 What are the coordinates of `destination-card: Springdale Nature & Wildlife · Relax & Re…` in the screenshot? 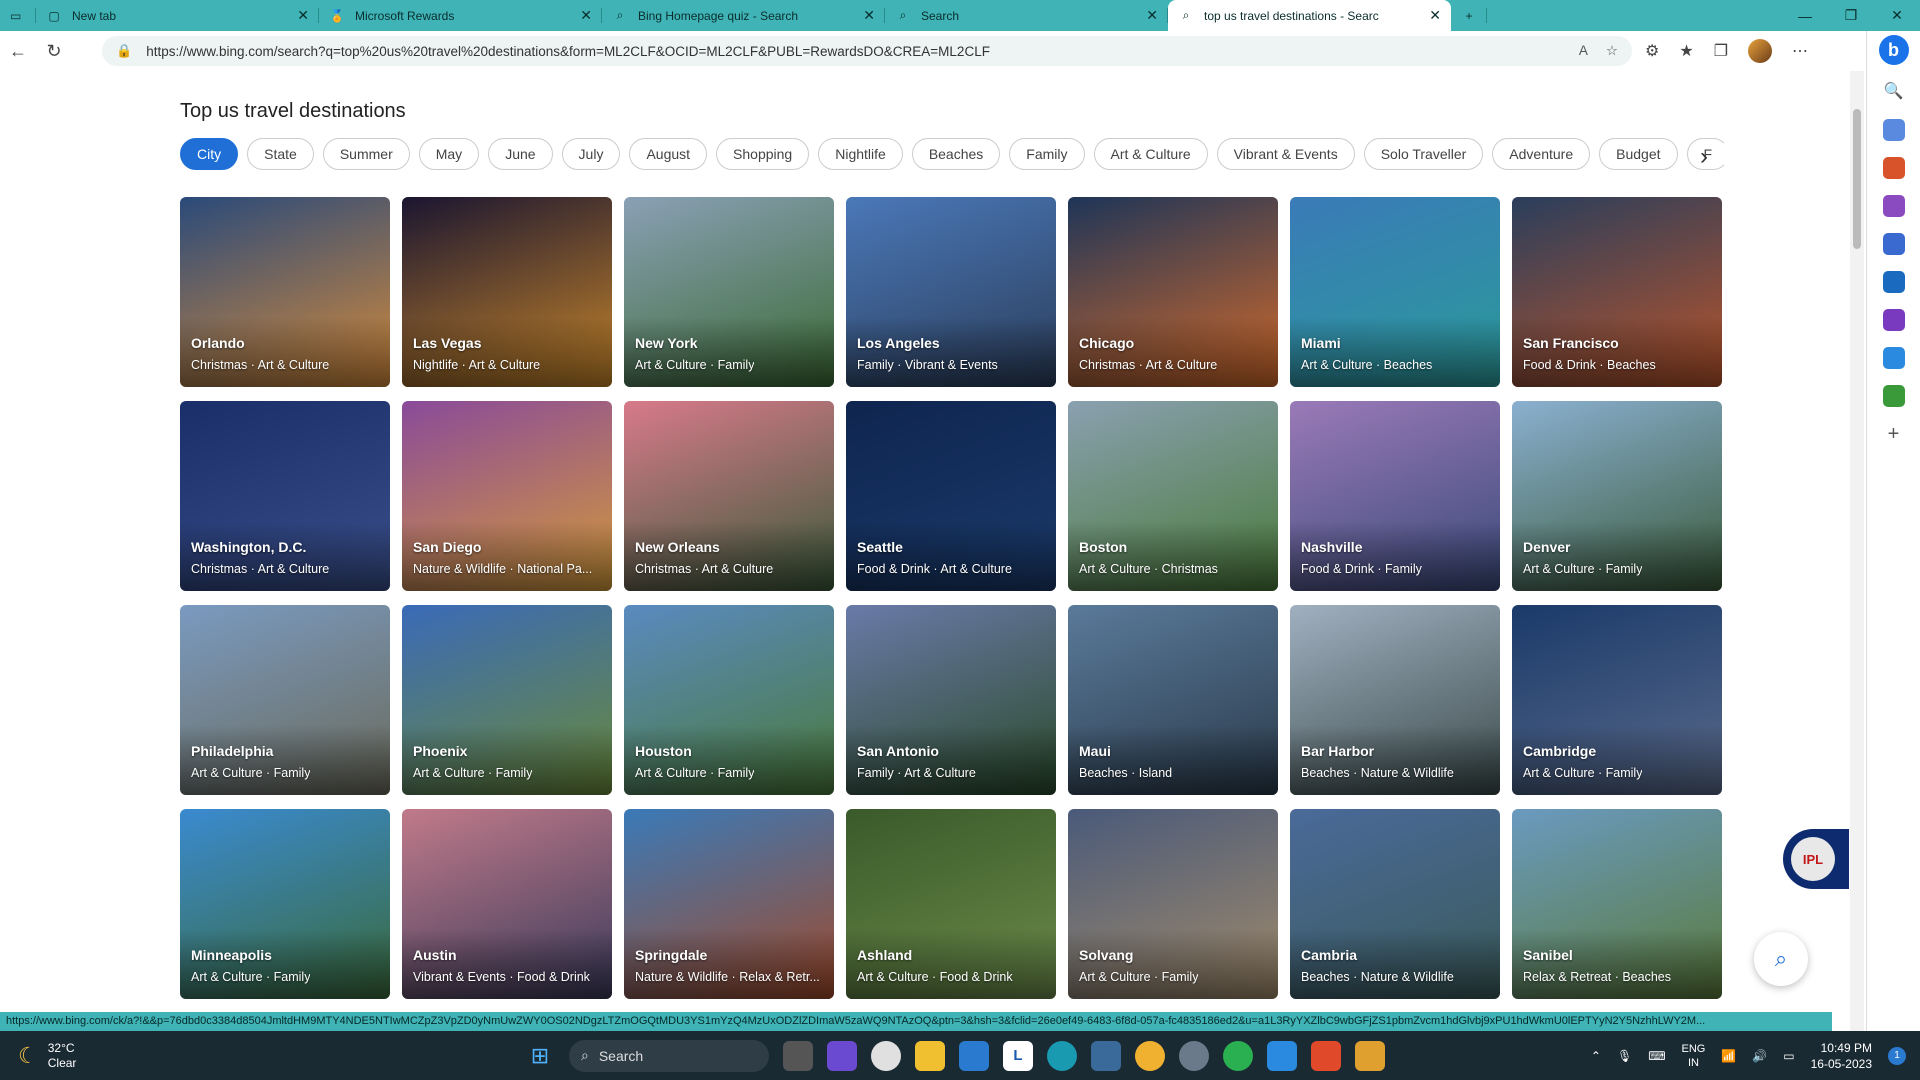 It's located at (729, 904).